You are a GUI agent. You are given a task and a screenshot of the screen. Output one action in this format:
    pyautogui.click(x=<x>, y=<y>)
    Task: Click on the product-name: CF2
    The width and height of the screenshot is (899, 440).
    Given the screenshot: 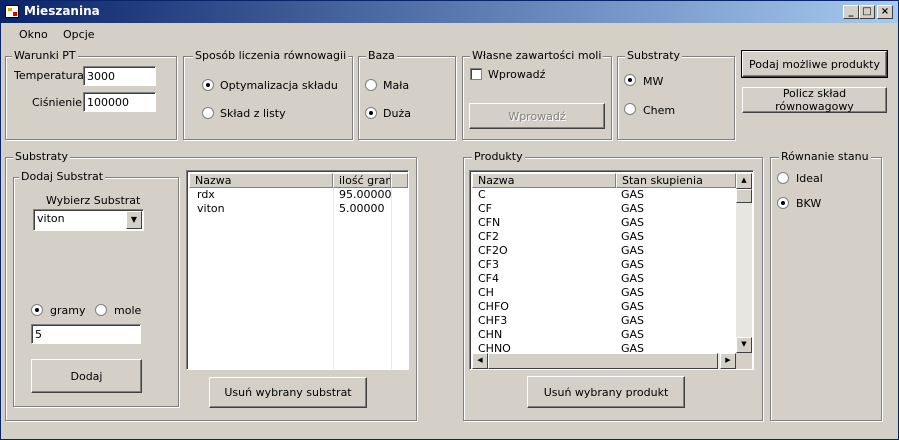 What is the action you would take?
    pyautogui.click(x=488, y=237)
    